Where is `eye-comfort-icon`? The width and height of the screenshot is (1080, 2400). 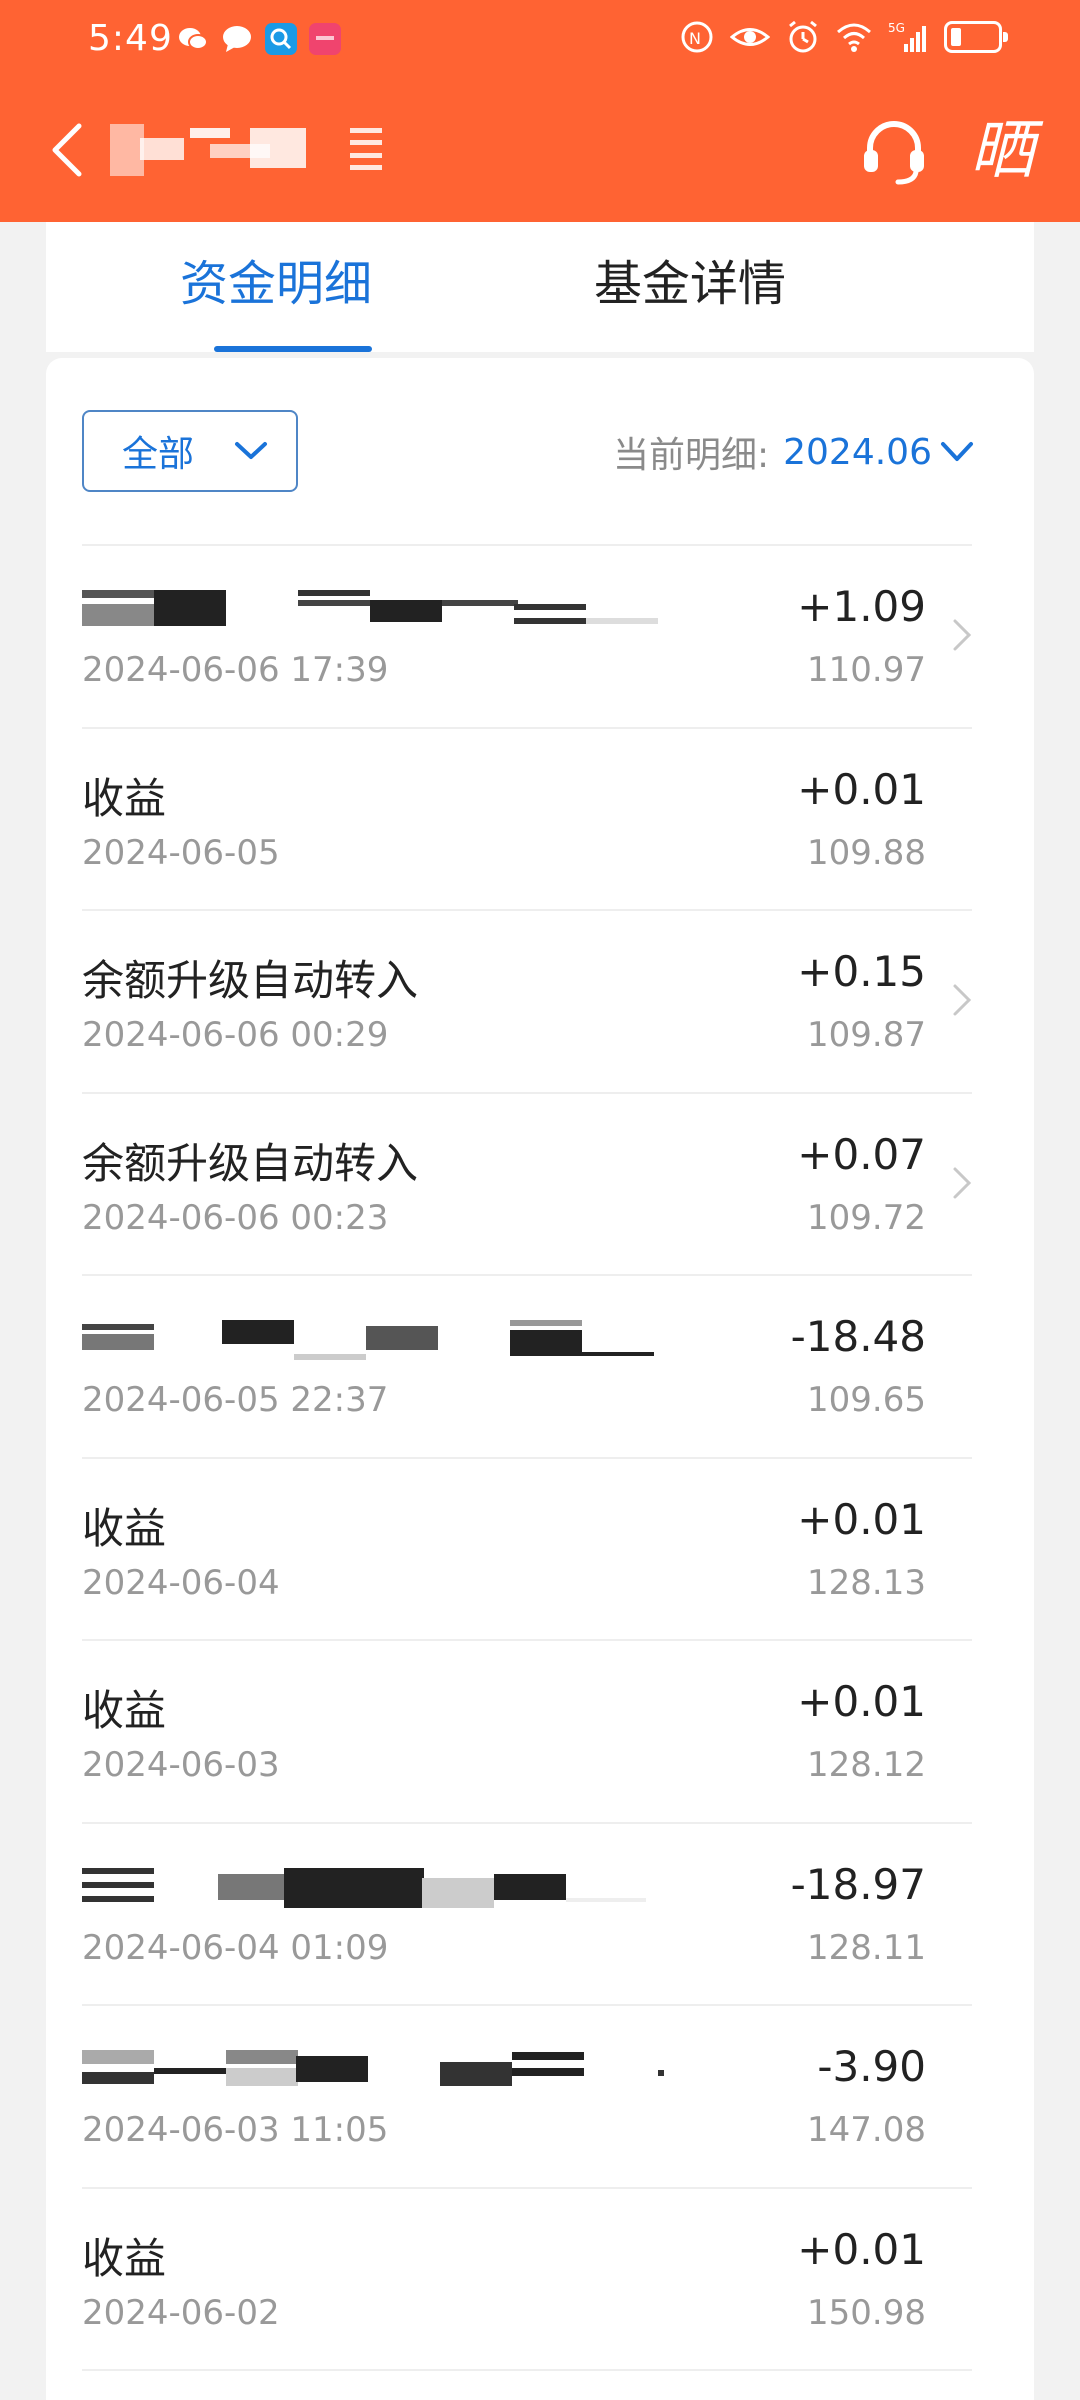 eye-comfort-icon is located at coordinates (750, 37).